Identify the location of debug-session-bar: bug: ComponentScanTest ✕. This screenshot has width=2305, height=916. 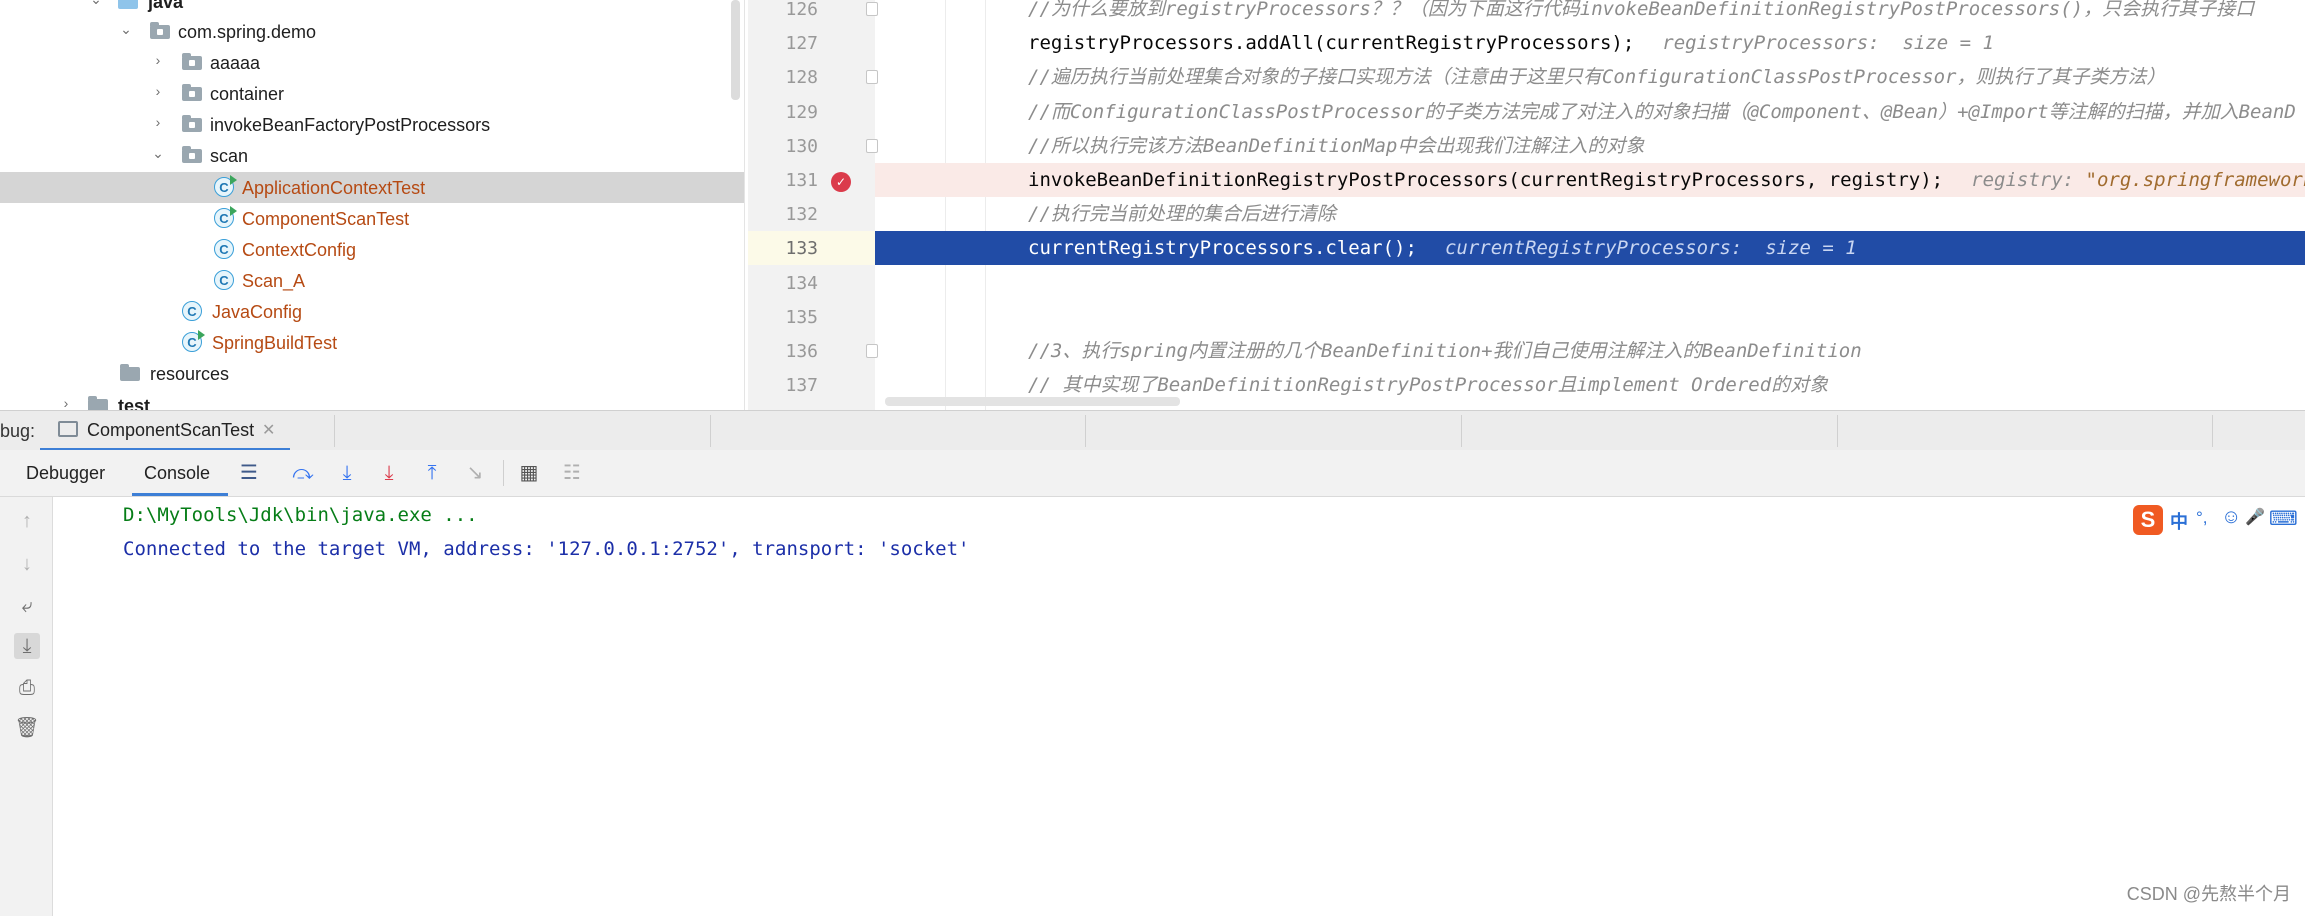
(1152, 431).